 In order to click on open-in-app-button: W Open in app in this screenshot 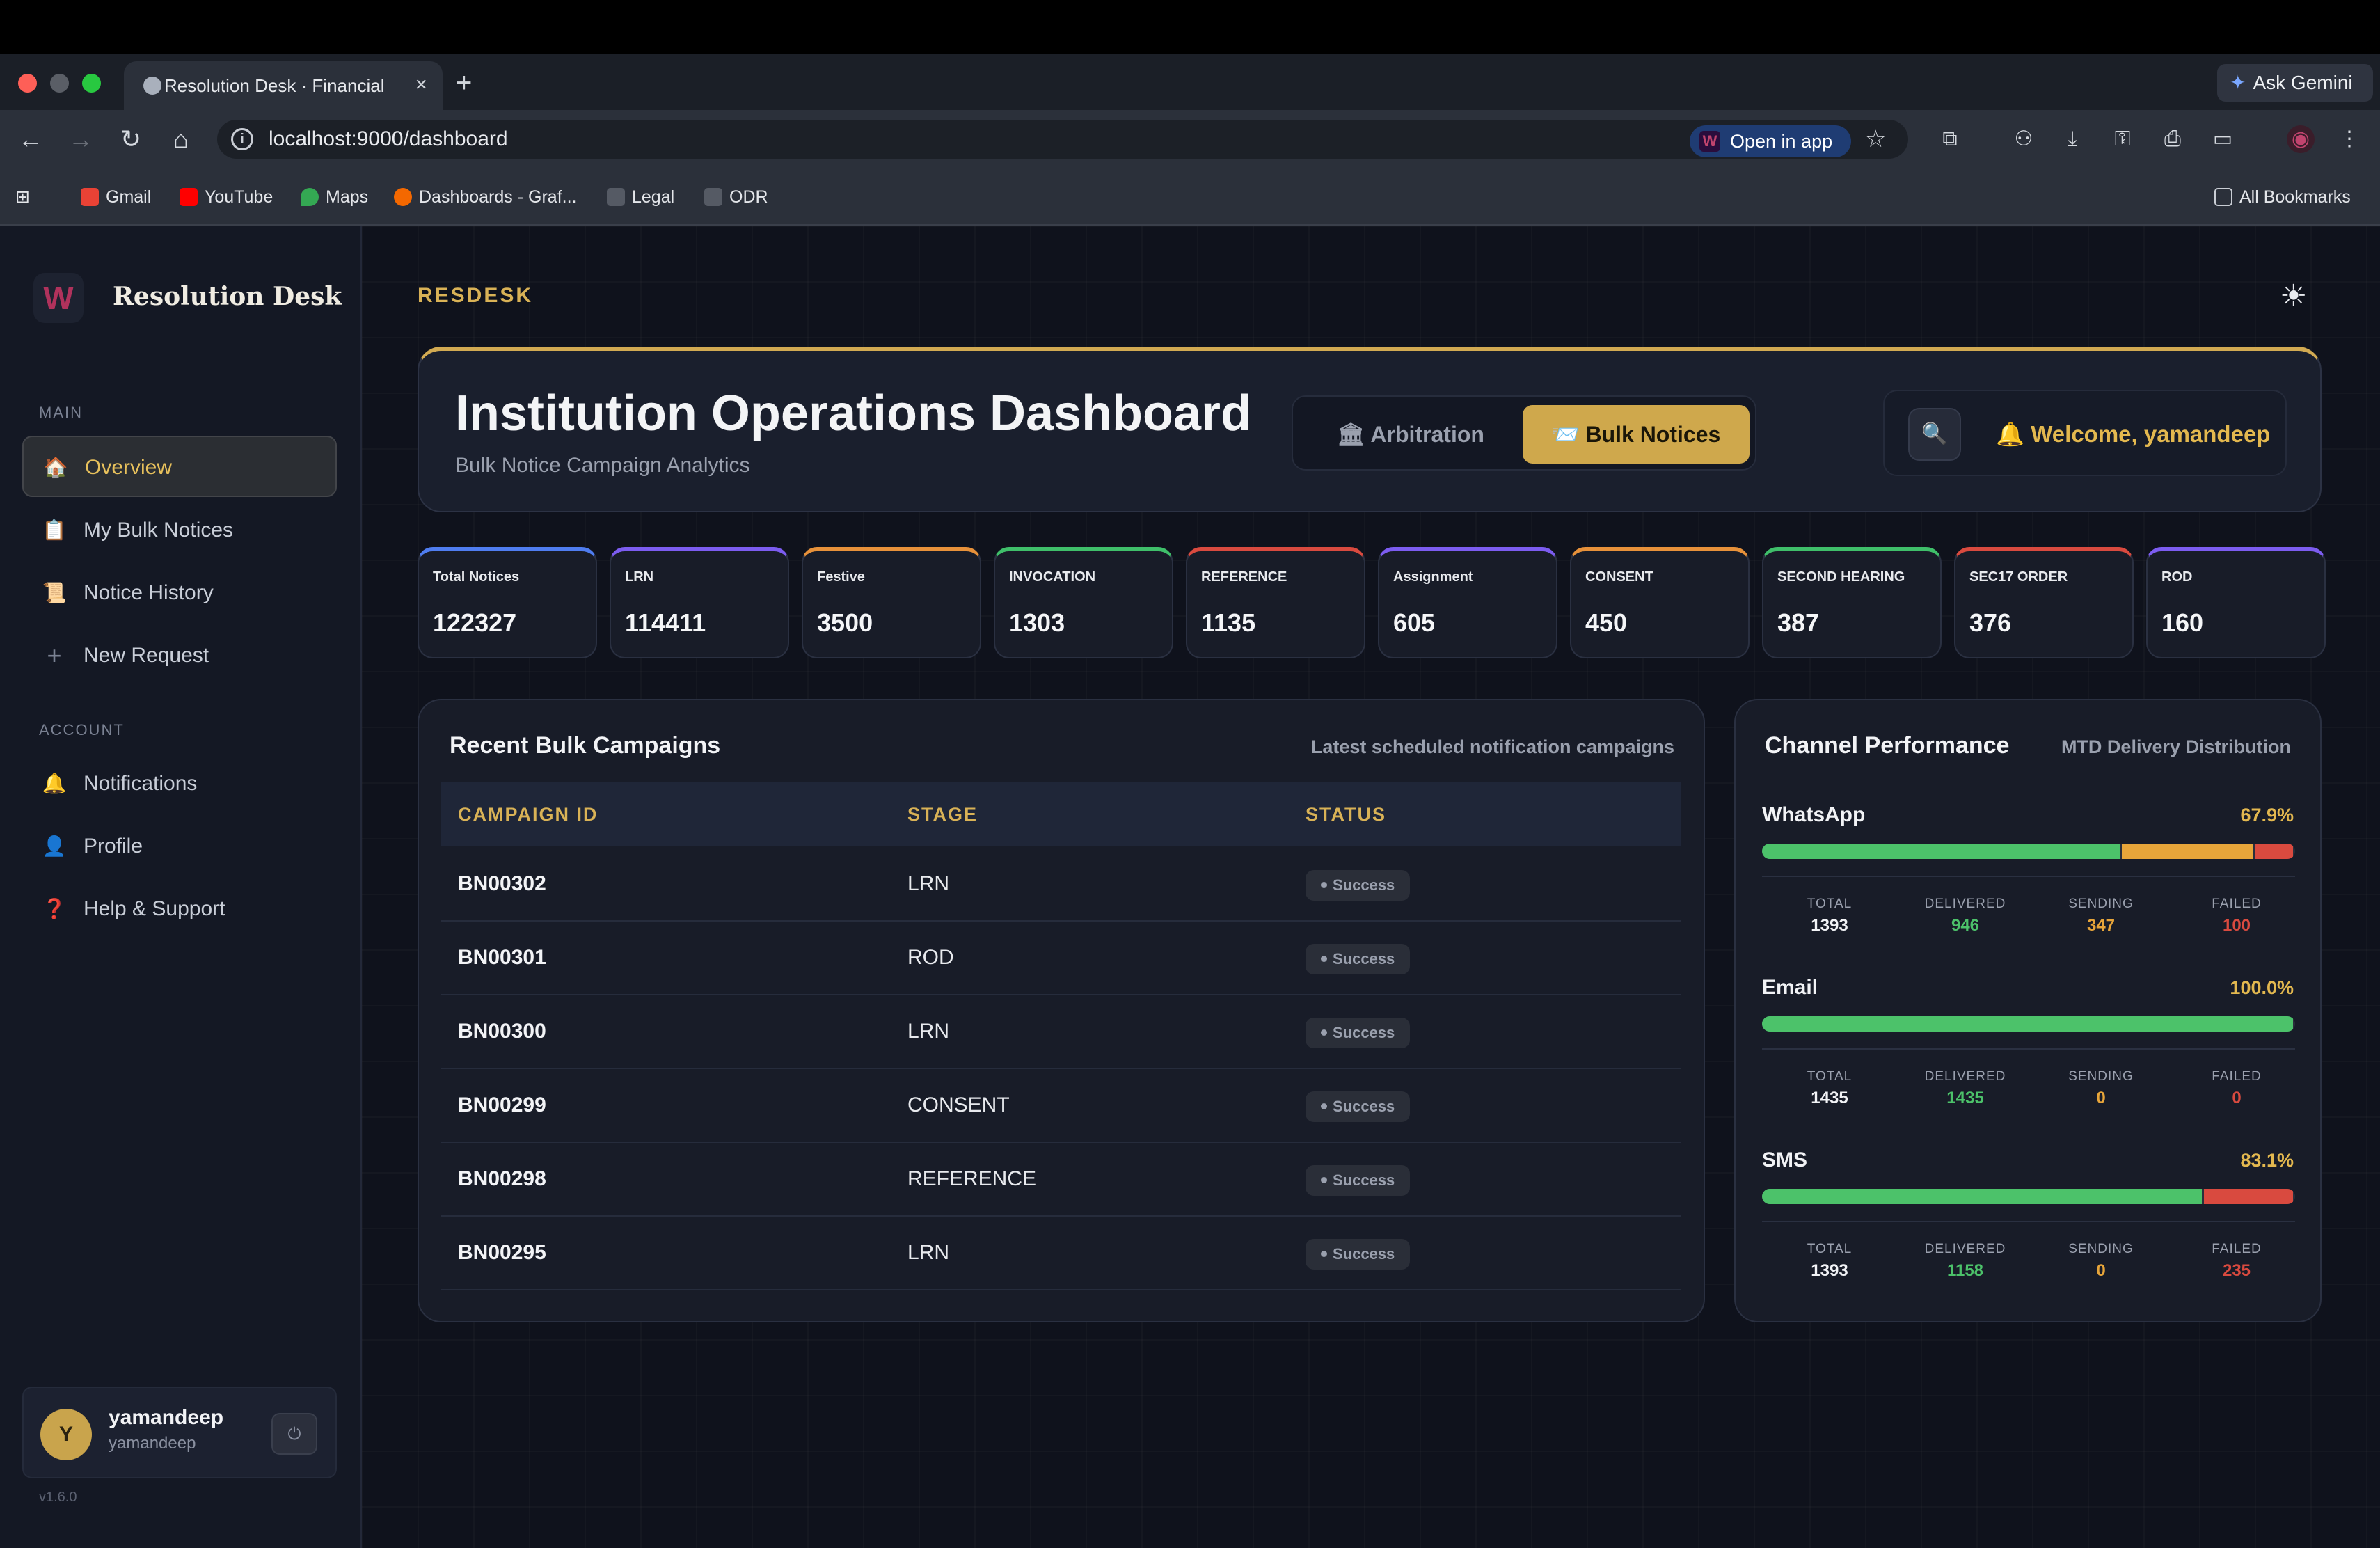, I will do `click(1770, 141)`.